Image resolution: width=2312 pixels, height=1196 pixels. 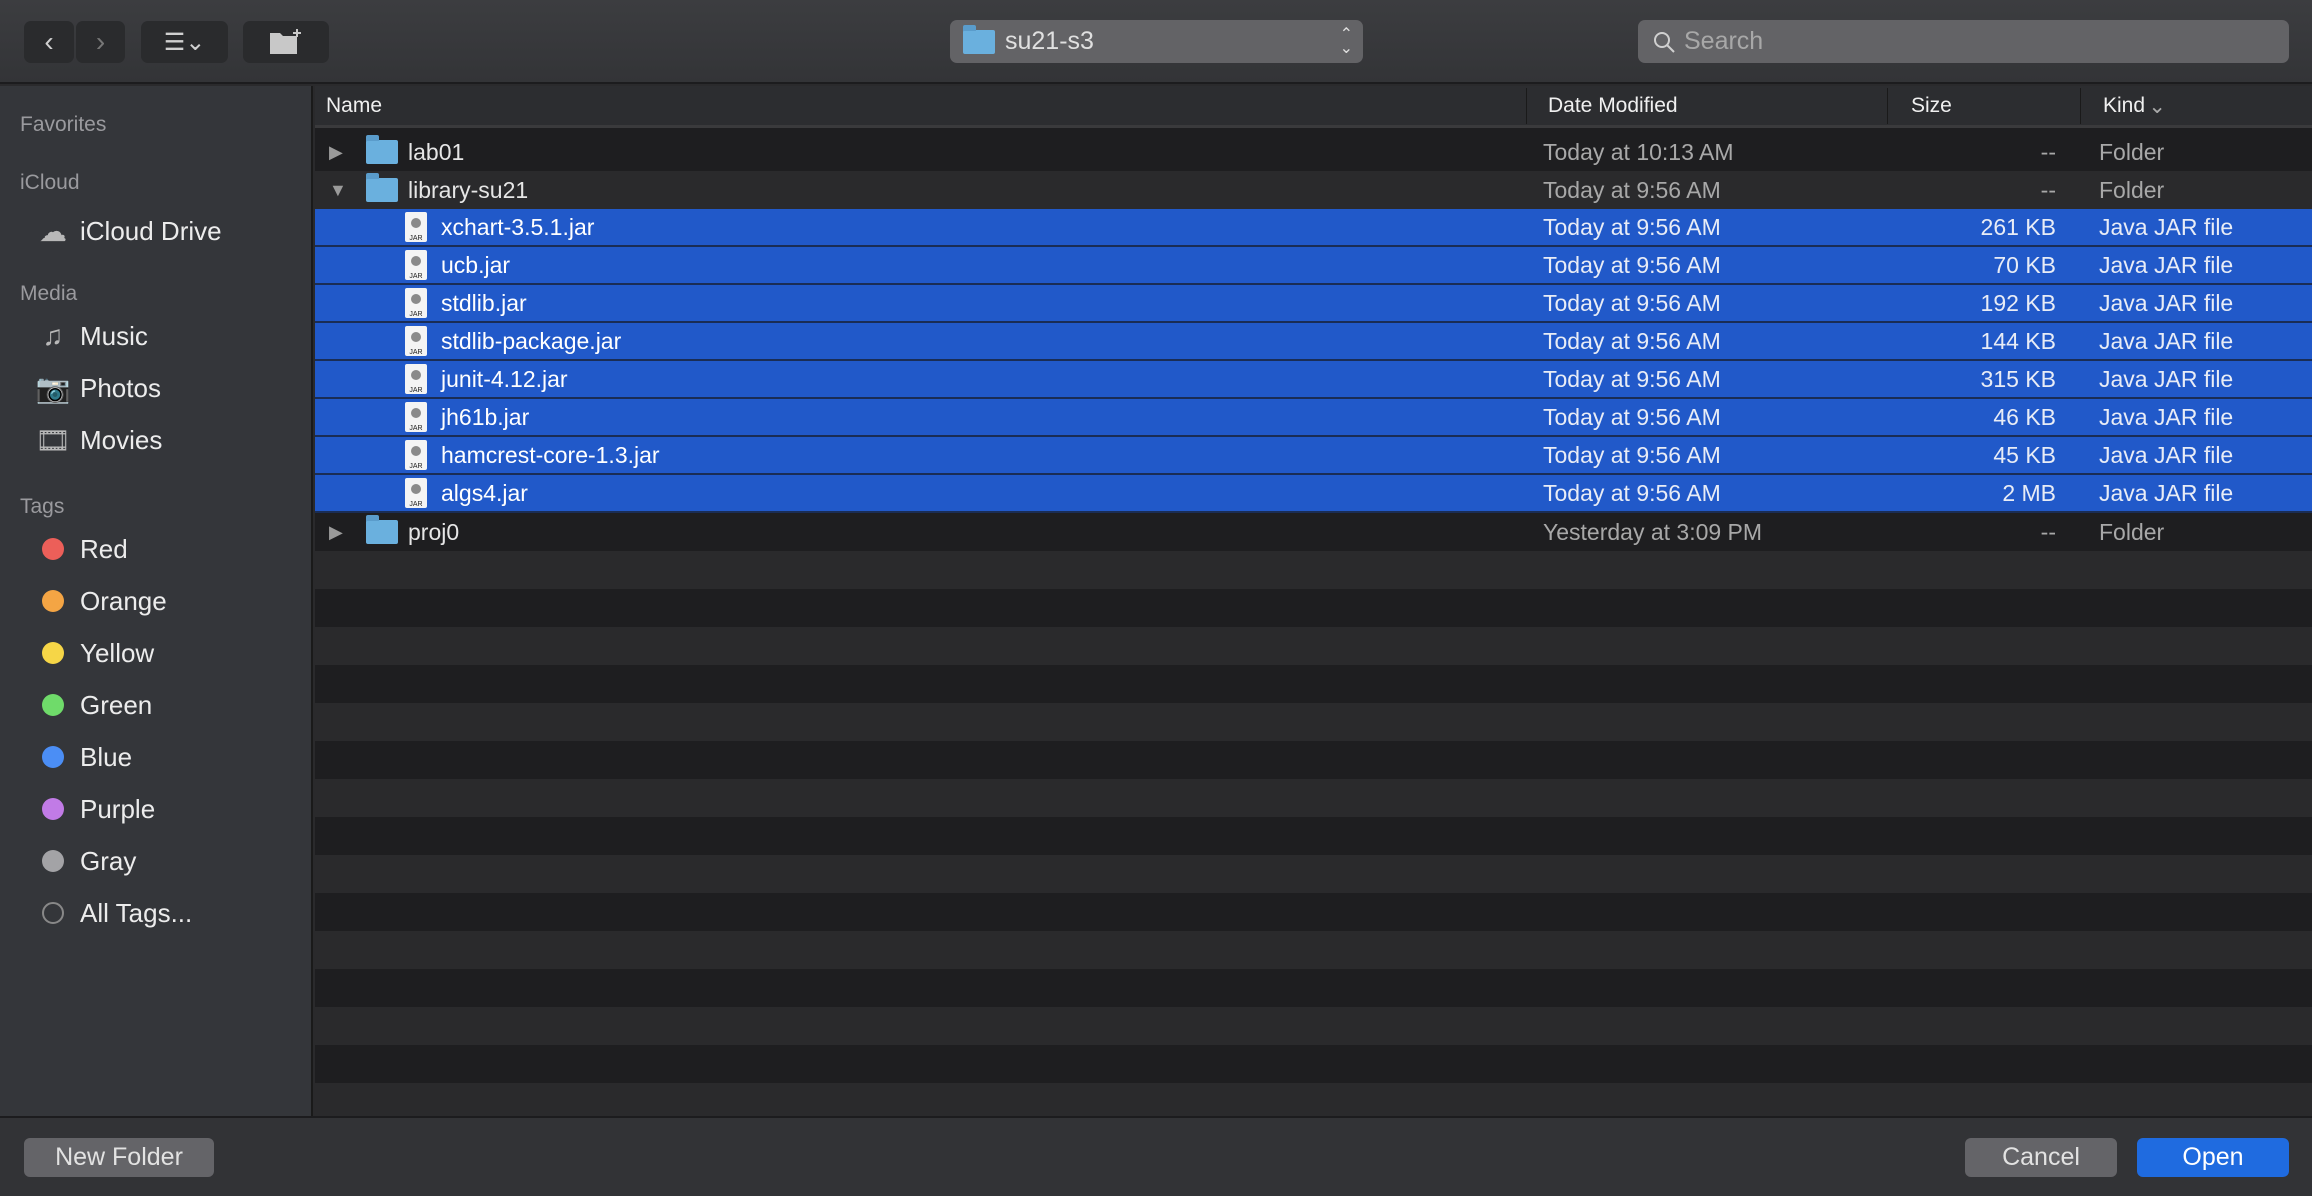 I want to click on sidebar-item-photos: 📷 Photos, so click(x=98, y=388).